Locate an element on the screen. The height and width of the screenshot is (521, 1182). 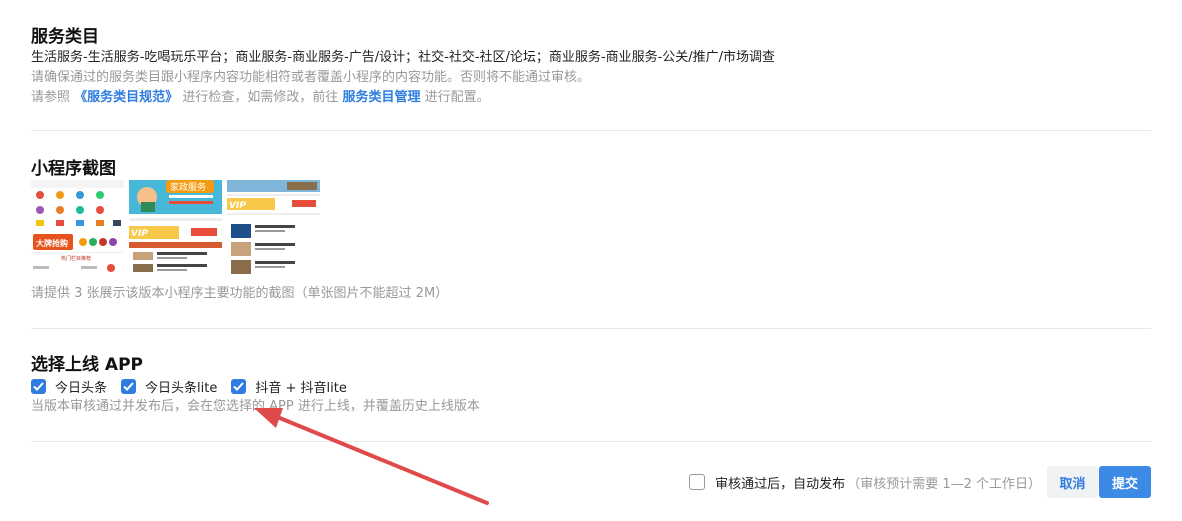
category-manage-link: 服务类目管理 is located at coordinates (381, 97).